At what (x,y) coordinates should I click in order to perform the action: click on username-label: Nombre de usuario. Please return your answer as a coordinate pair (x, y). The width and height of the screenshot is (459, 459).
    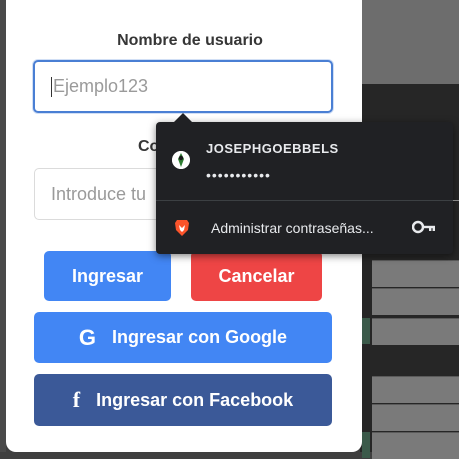
    Looking at the image, I should click on (190, 40).